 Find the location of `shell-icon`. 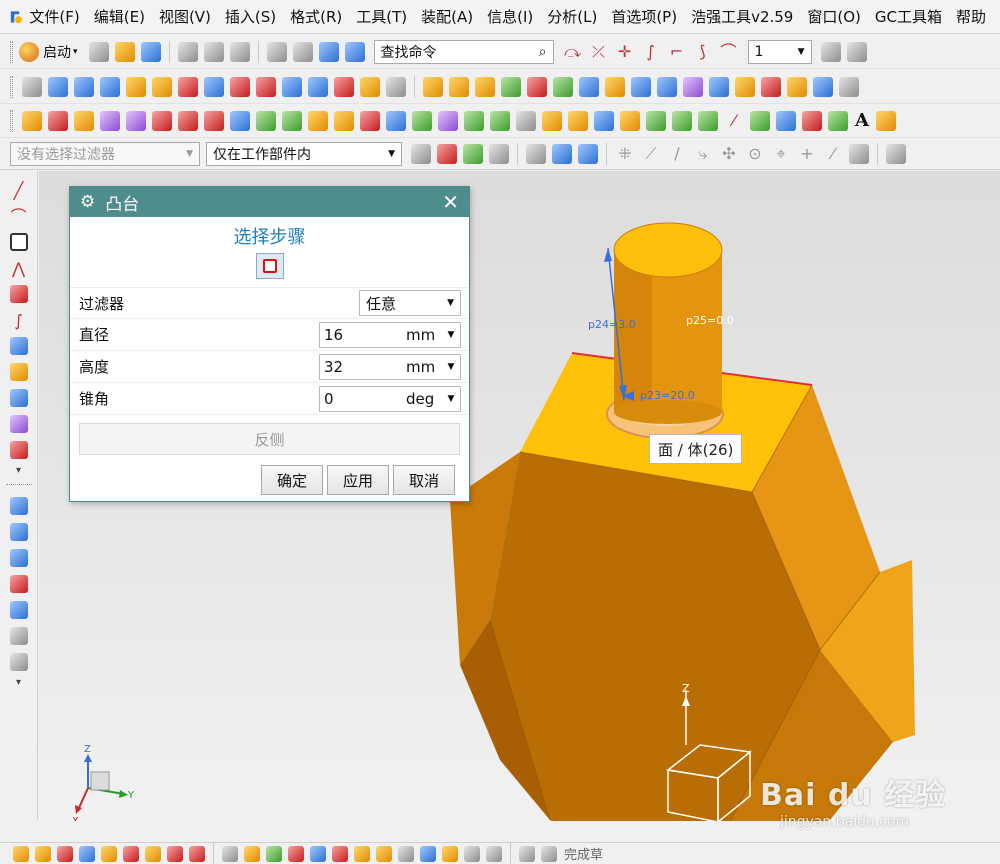

shell-icon is located at coordinates (719, 86).